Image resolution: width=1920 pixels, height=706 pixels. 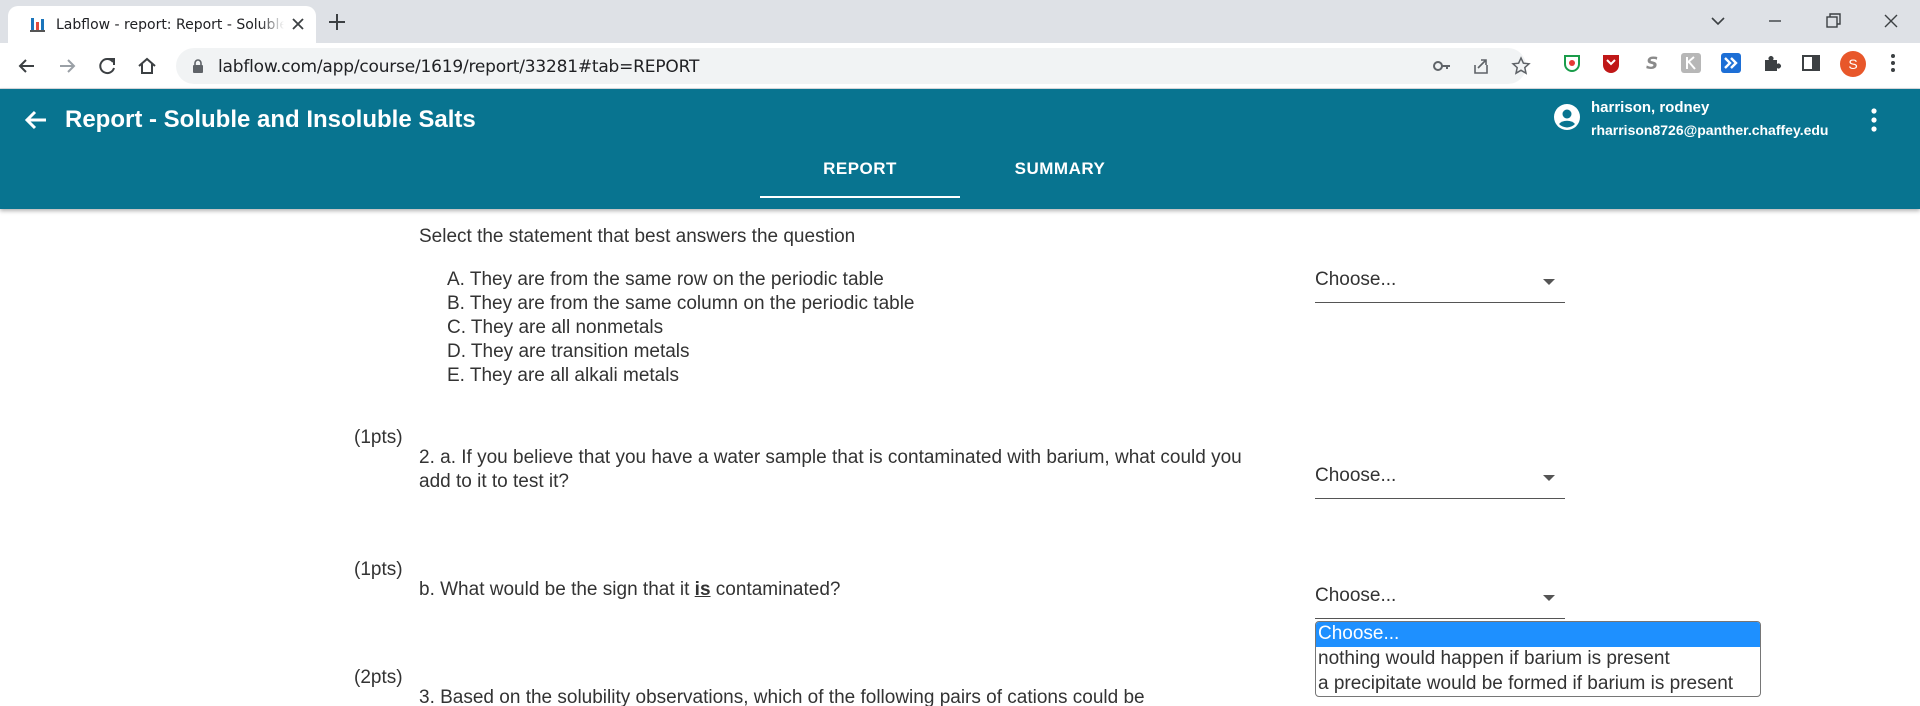 What do you see at coordinates (1481, 66) in the screenshot?
I see `share-icon` at bounding box center [1481, 66].